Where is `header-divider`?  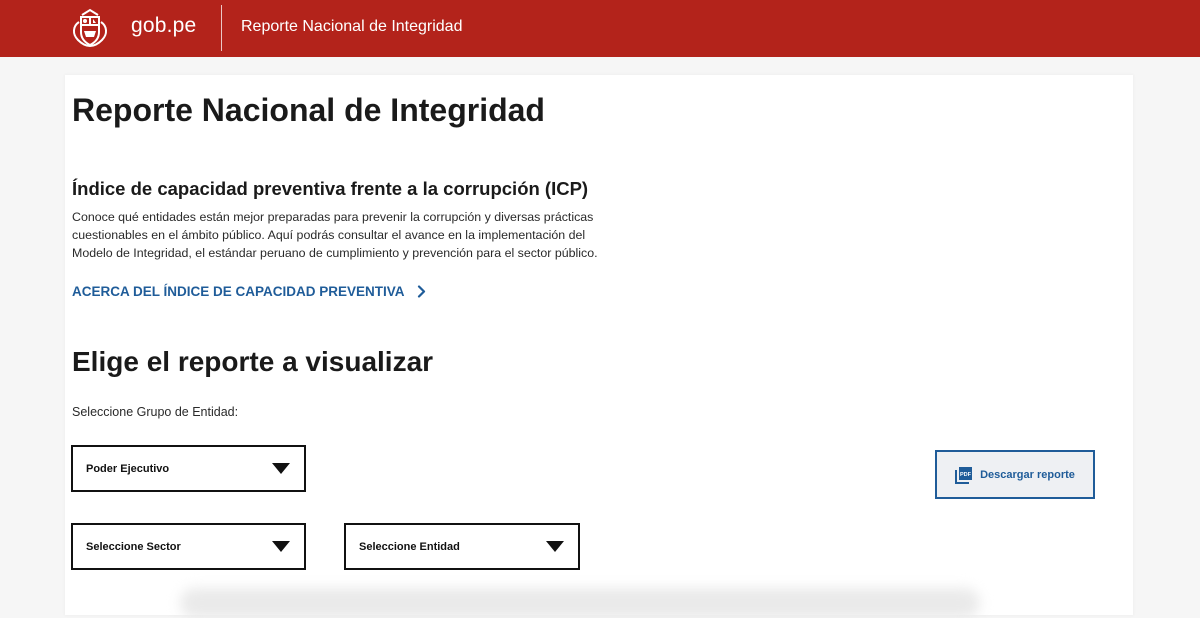 header-divider is located at coordinates (221, 28).